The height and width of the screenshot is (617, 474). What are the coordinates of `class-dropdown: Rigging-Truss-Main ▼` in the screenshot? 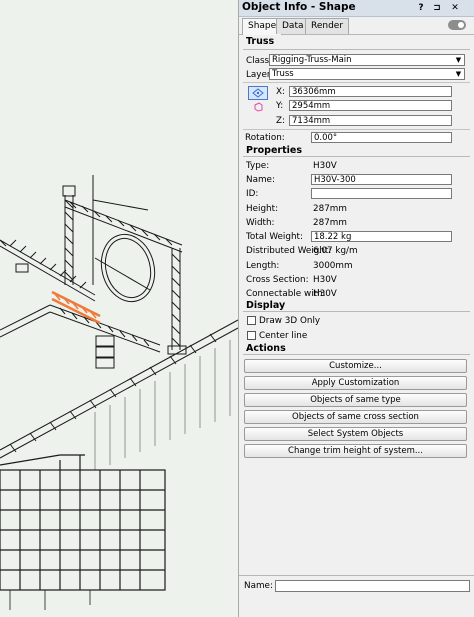 It's located at (367, 60).